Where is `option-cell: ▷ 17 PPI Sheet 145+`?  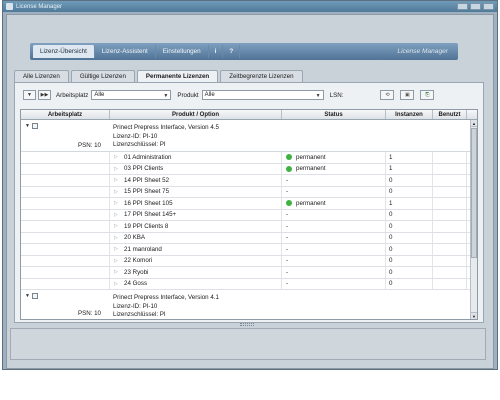 option-cell: ▷ 17 PPI Sheet 145+ is located at coordinates (196, 214).